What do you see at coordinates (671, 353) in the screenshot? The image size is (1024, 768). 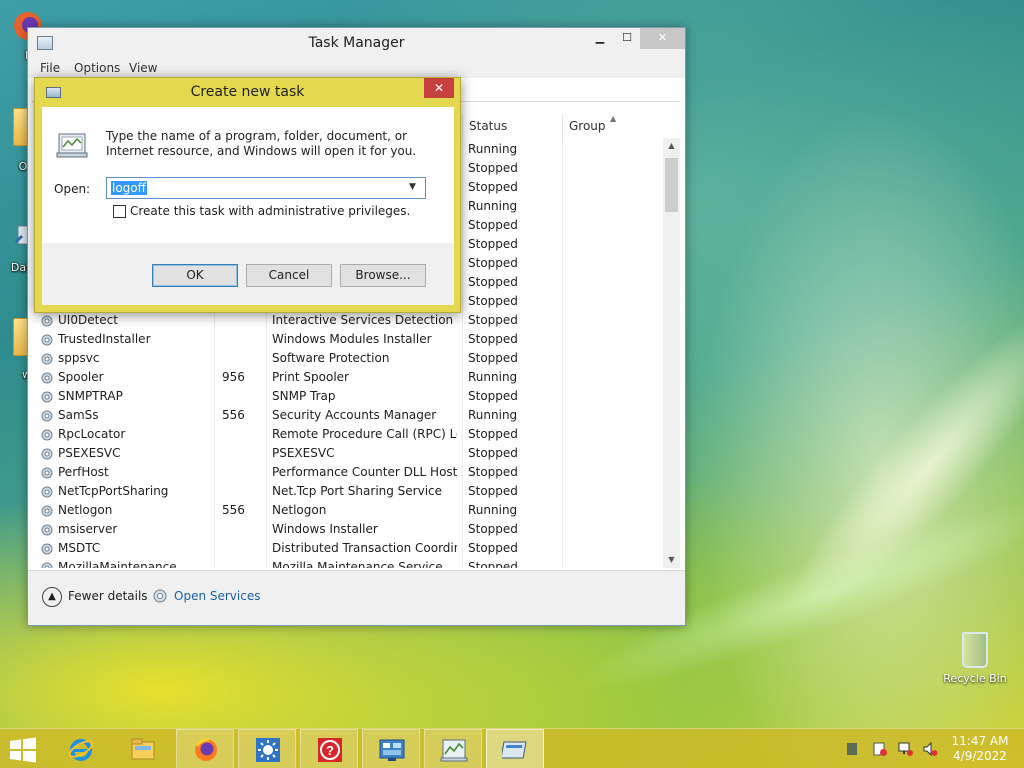 I see `vertical-scrollbar: ▲ ▼` at bounding box center [671, 353].